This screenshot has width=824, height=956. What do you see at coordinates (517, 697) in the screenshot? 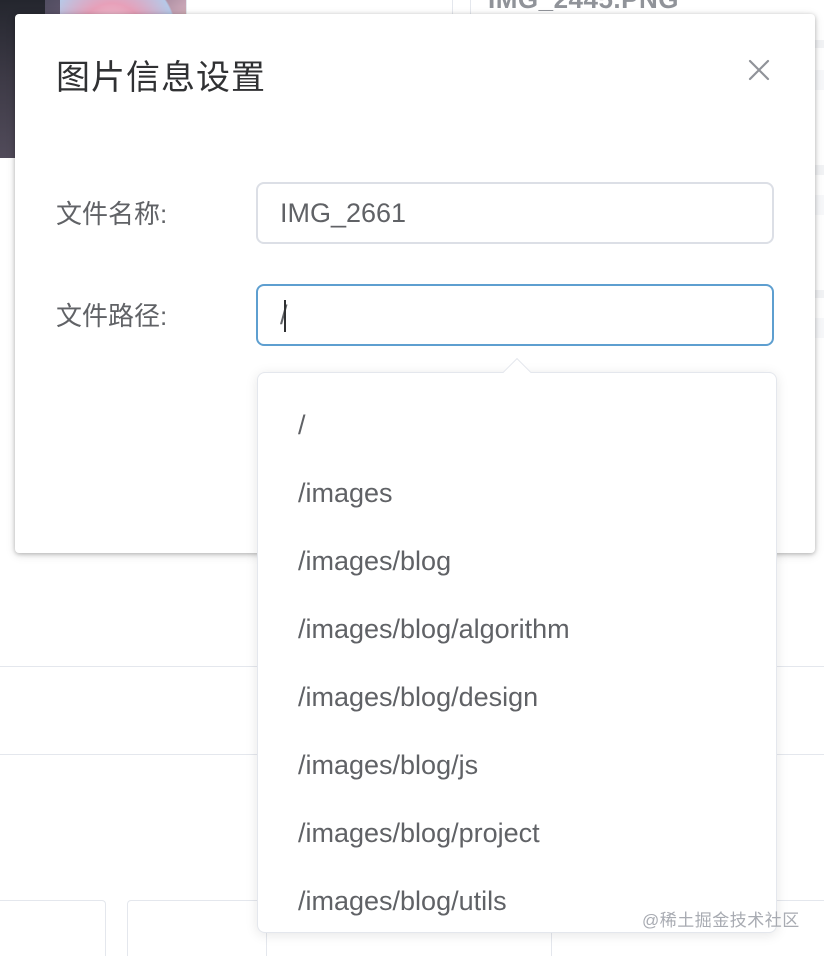
I see `suggestion-item: /images/blog/design` at bounding box center [517, 697].